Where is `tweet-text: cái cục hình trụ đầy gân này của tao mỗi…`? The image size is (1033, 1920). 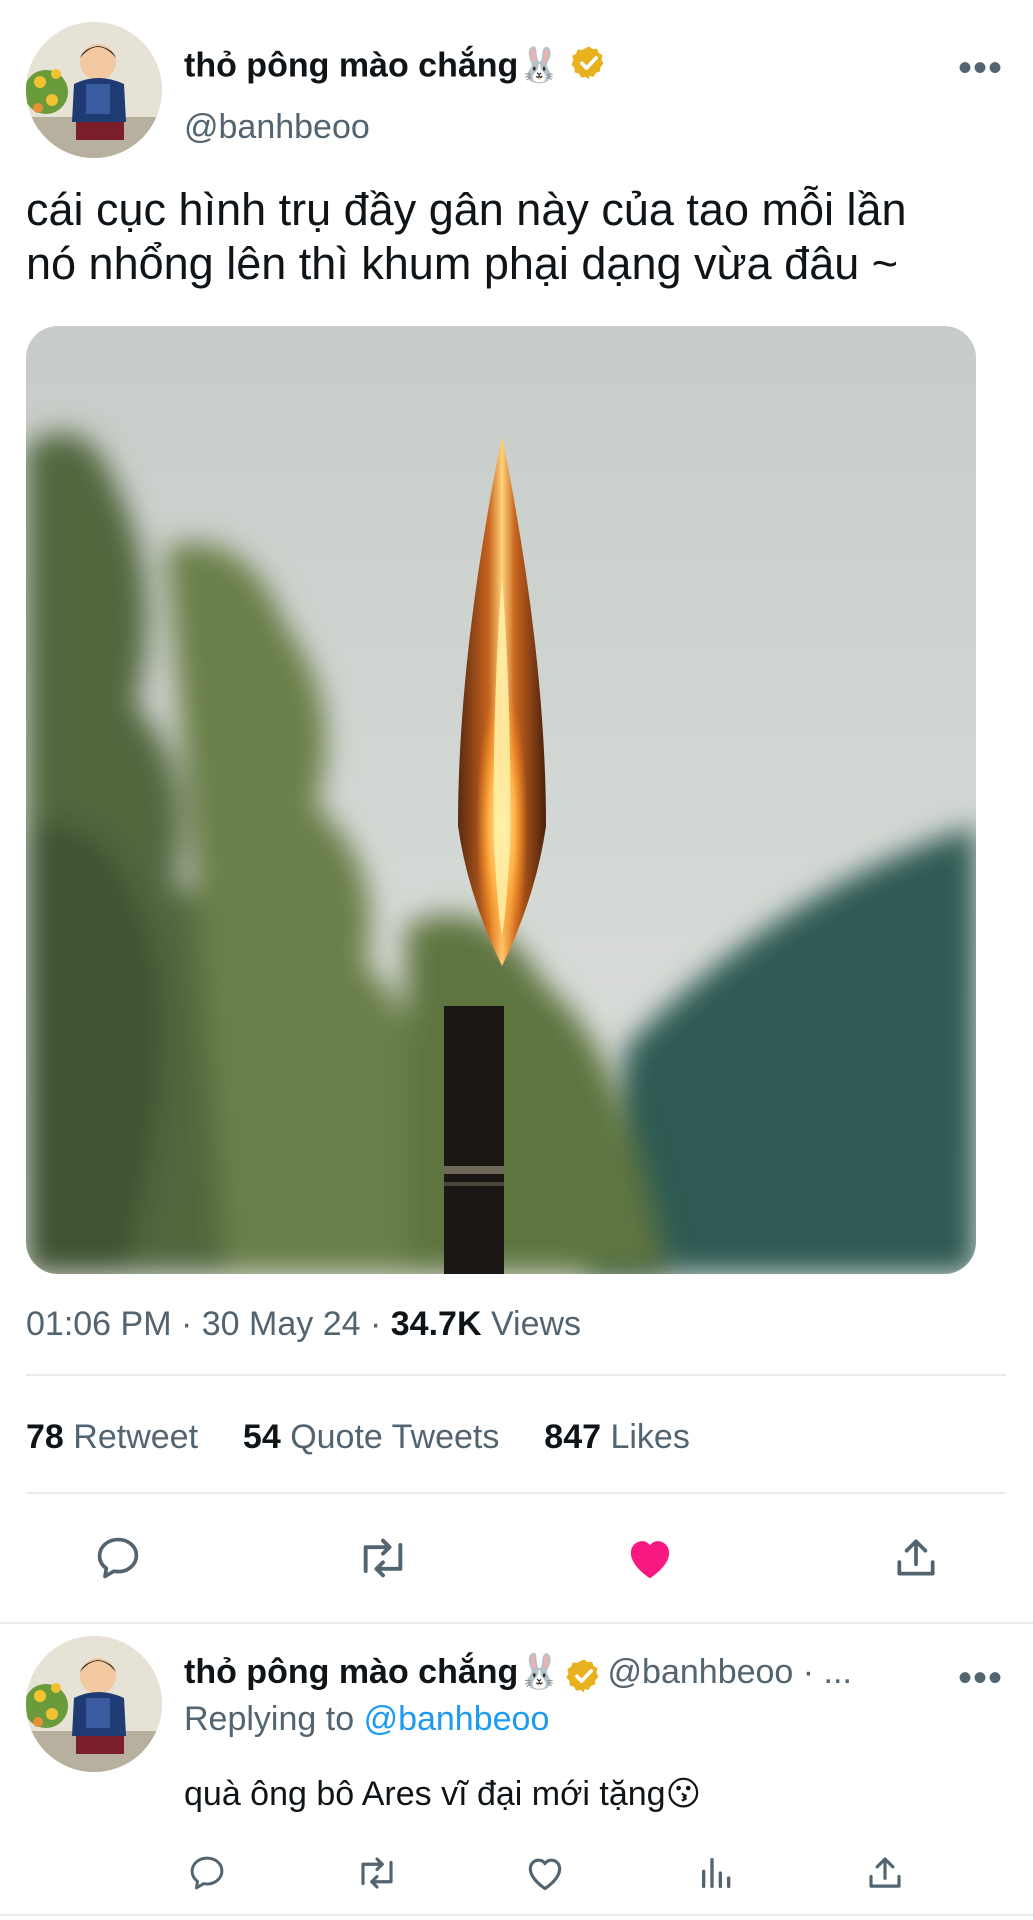
tweet-text: cái cục hình trụ đầy gân này của tao mỗi… is located at coordinates (521, 237).